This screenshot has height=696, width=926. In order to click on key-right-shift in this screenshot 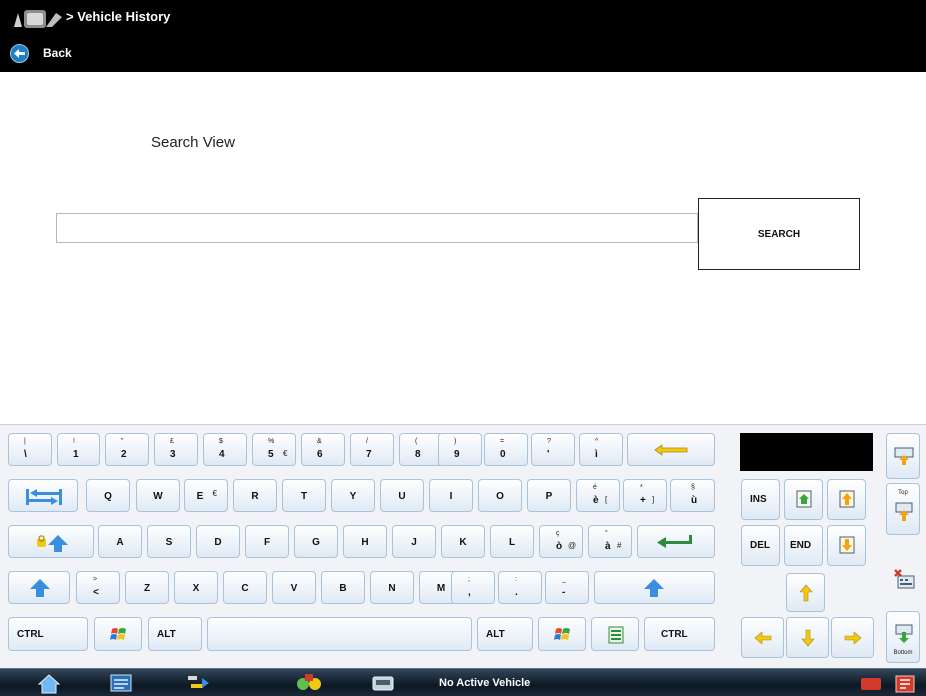, I will do `click(654, 587)`.